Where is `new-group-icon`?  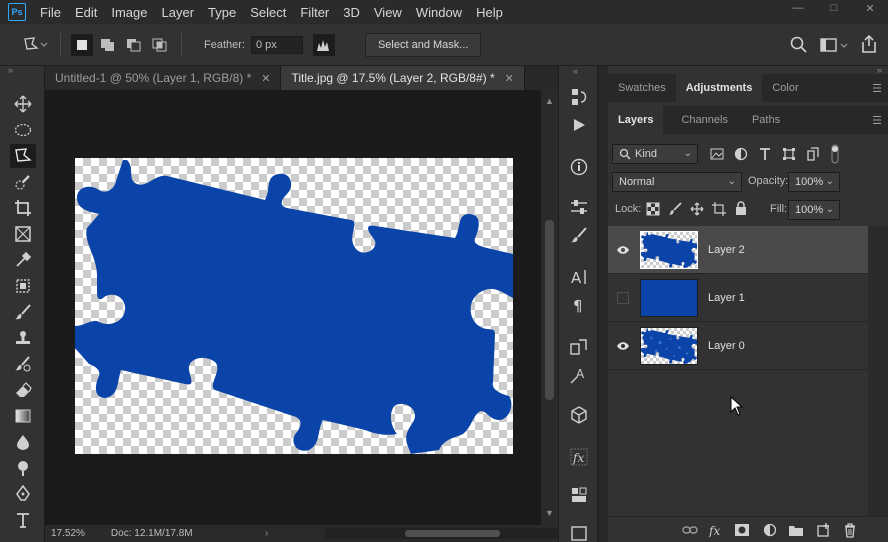 new-group-icon is located at coordinates (796, 530).